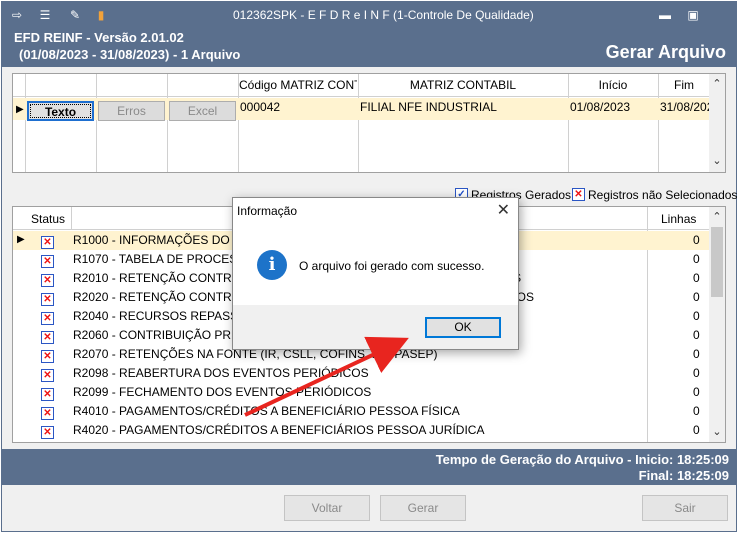 The width and height of the screenshot is (738, 533). I want to click on dialog-title: Informação, so click(267, 211).